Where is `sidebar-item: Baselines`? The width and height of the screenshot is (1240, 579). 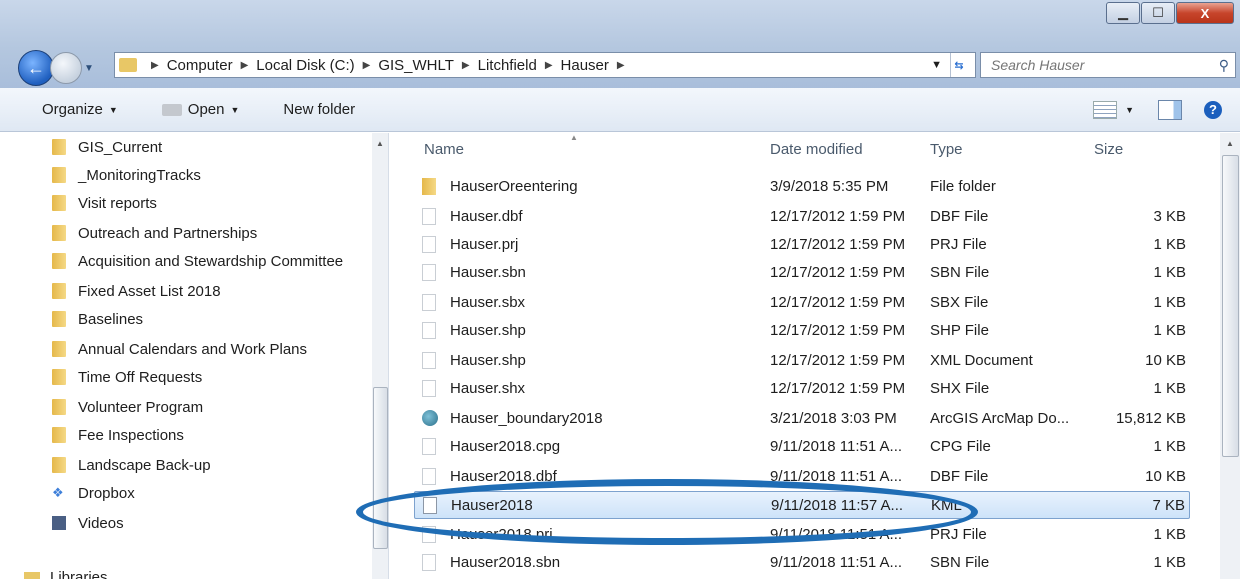
sidebar-item: Baselines is located at coordinates (97, 319).